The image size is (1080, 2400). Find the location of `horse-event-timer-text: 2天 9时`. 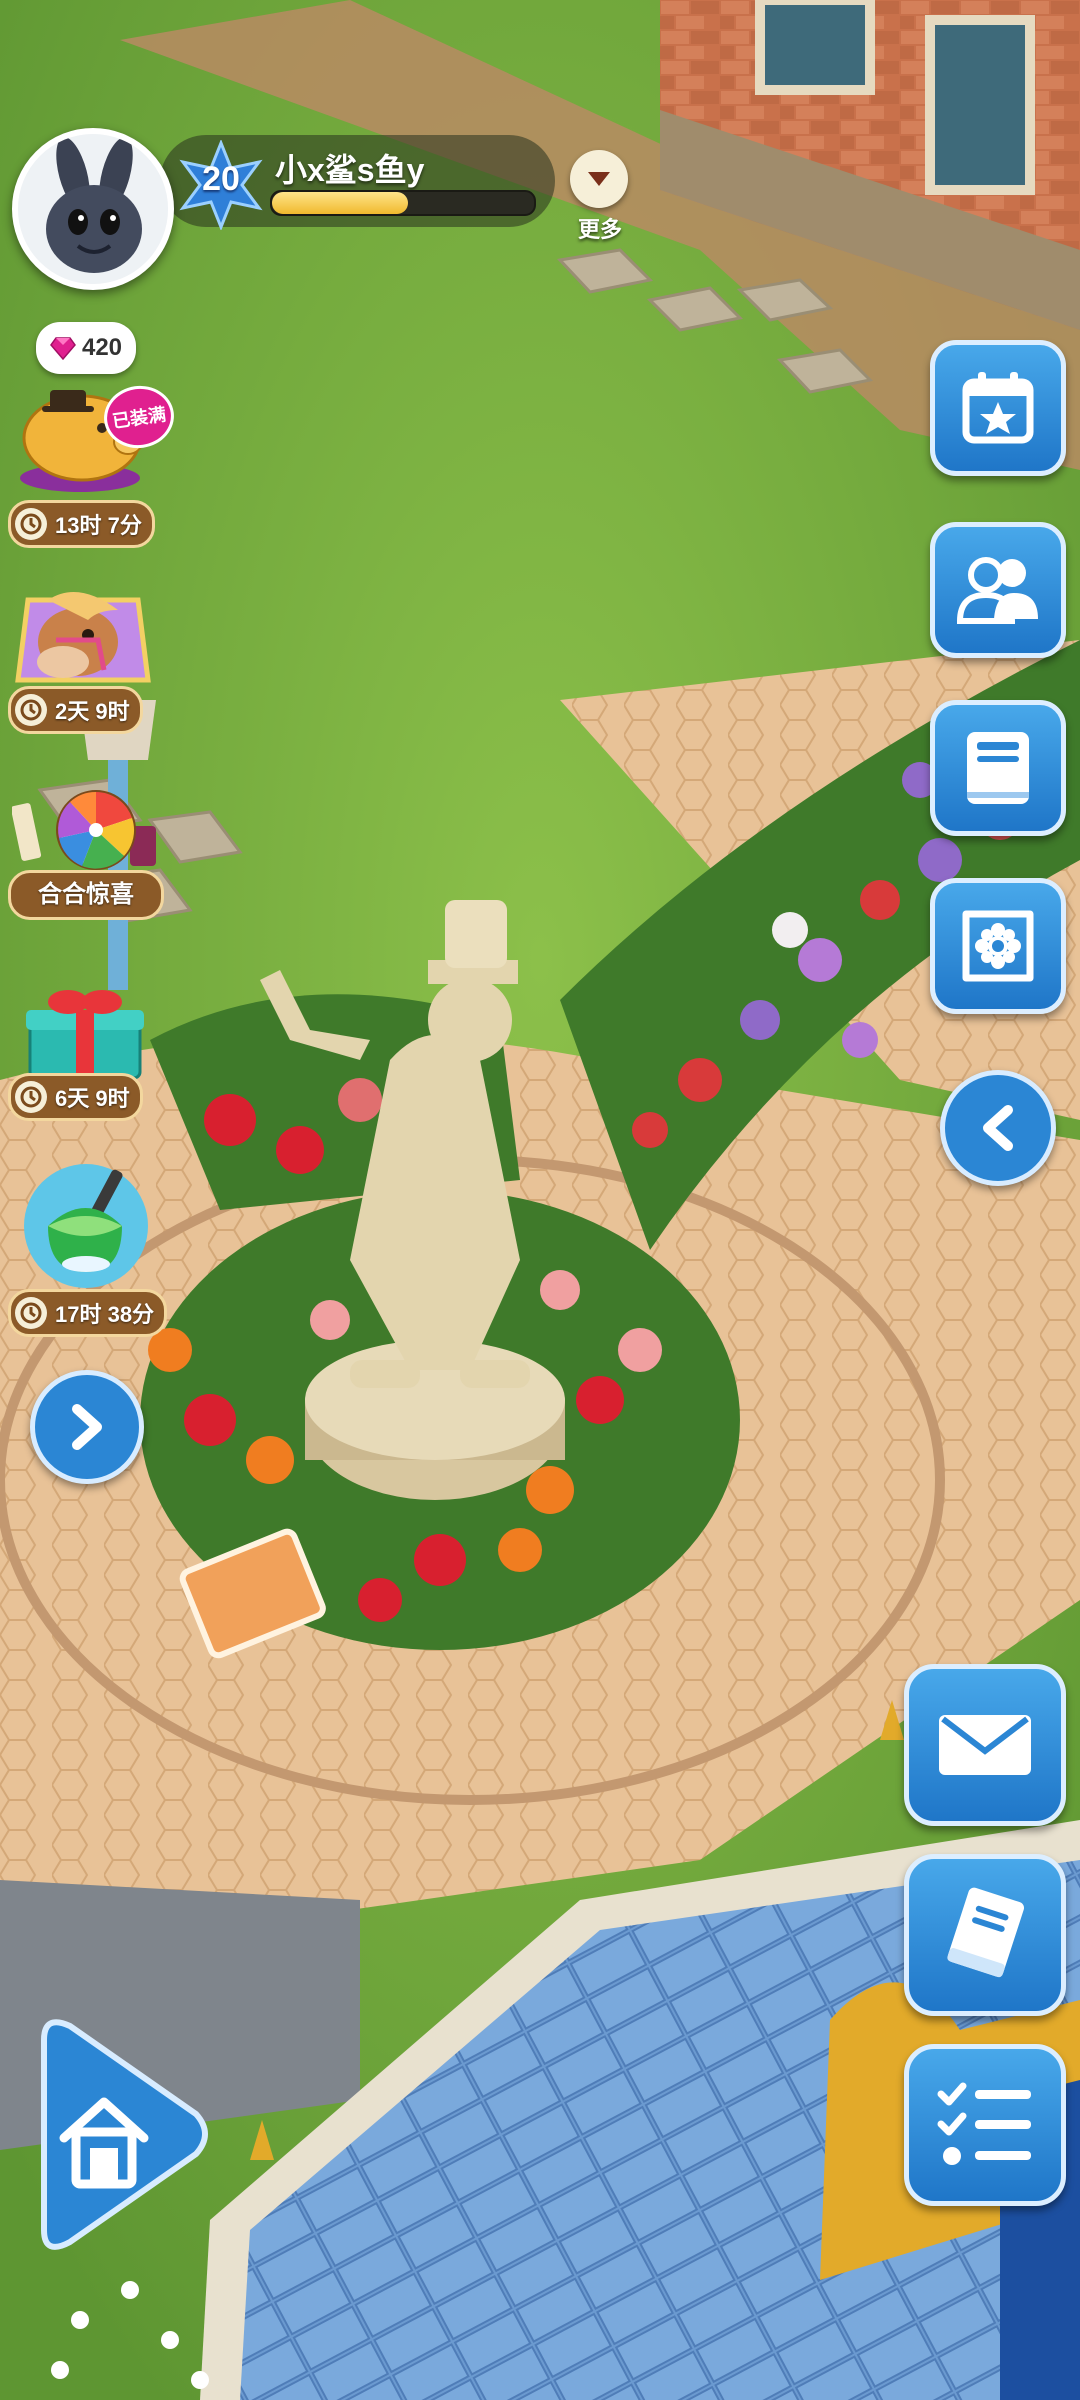

horse-event-timer-text: 2天 9时 is located at coordinates (92, 711).